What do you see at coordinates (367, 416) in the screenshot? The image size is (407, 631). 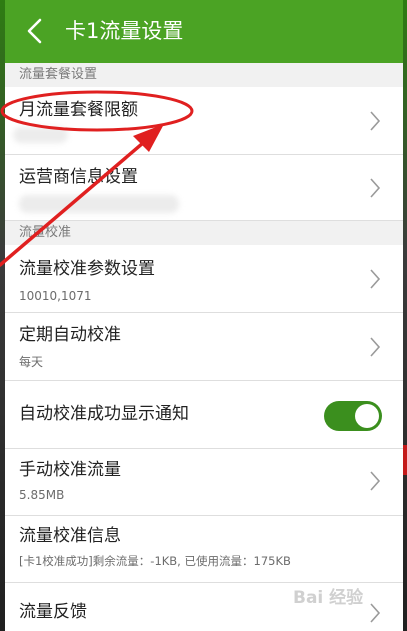 I see `toggle-knob` at bounding box center [367, 416].